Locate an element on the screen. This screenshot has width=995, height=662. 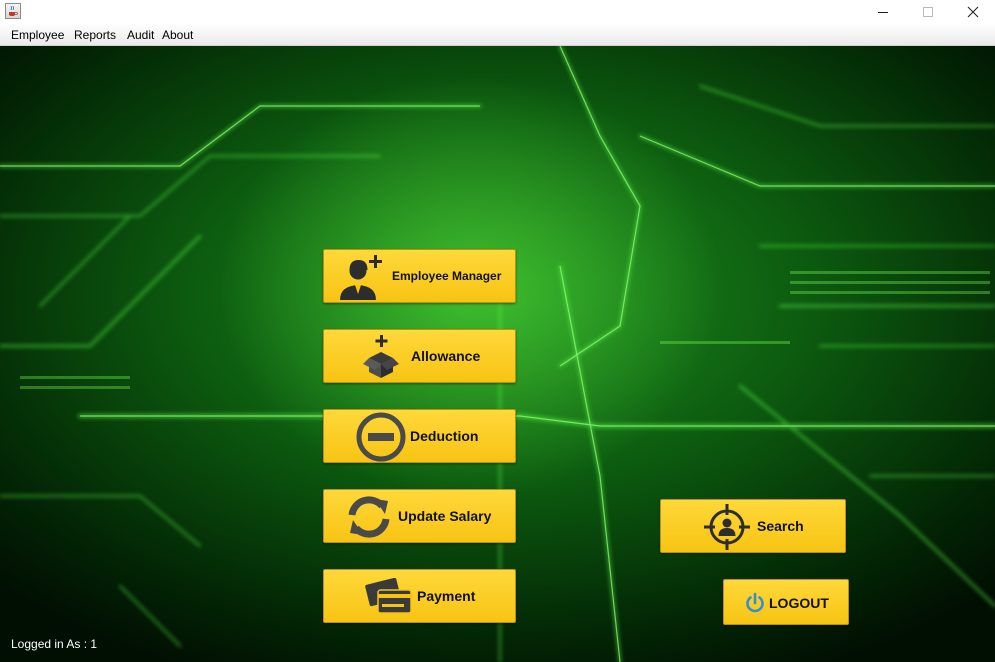
logout-button: LOGOUT is located at coordinates (786, 602).